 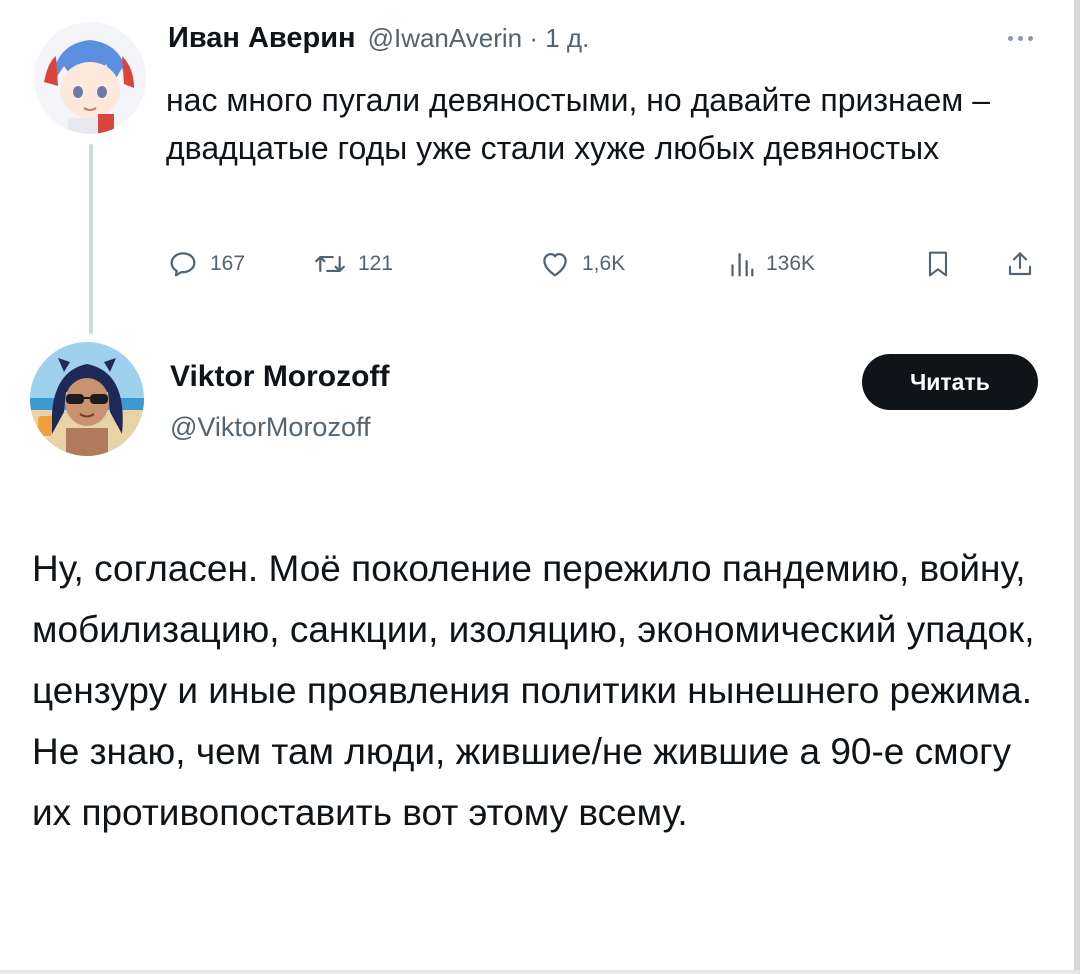 I want to click on thread-connector-line, so click(x=91, y=239).